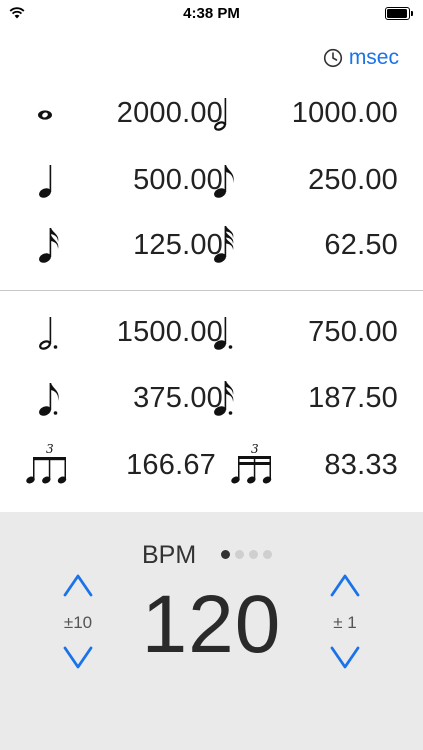 The height and width of the screenshot is (750, 423). I want to click on note-row-eighth-triplet: 3 166.67, so click(121, 465).